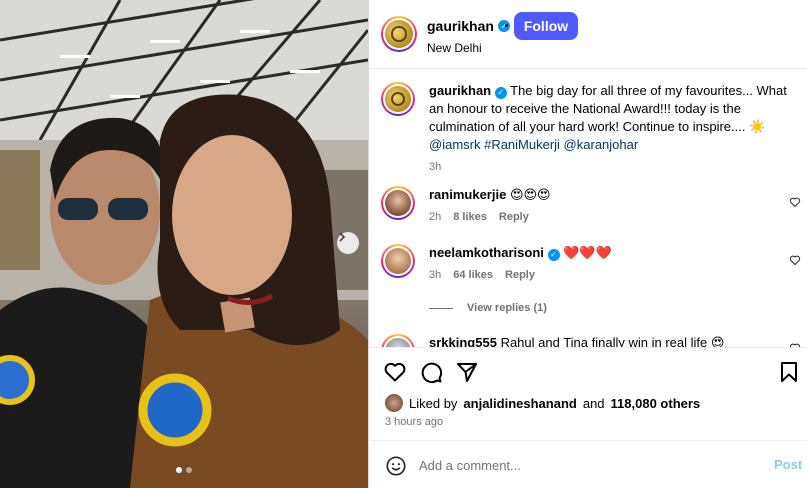 The image size is (807, 488). What do you see at coordinates (546, 26) in the screenshot?
I see `follow-button: Follow` at bounding box center [546, 26].